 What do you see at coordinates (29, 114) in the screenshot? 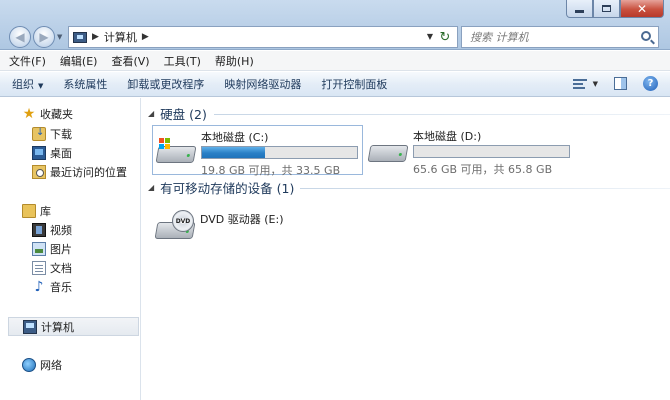
I see `star-icon: ★` at bounding box center [29, 114].